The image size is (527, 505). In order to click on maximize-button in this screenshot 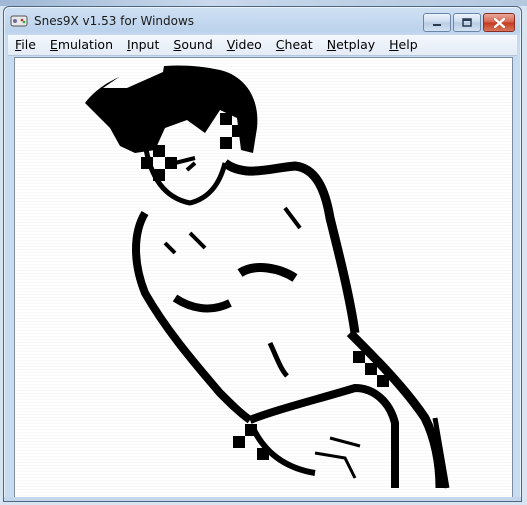, I will do `click(467, 22)`.